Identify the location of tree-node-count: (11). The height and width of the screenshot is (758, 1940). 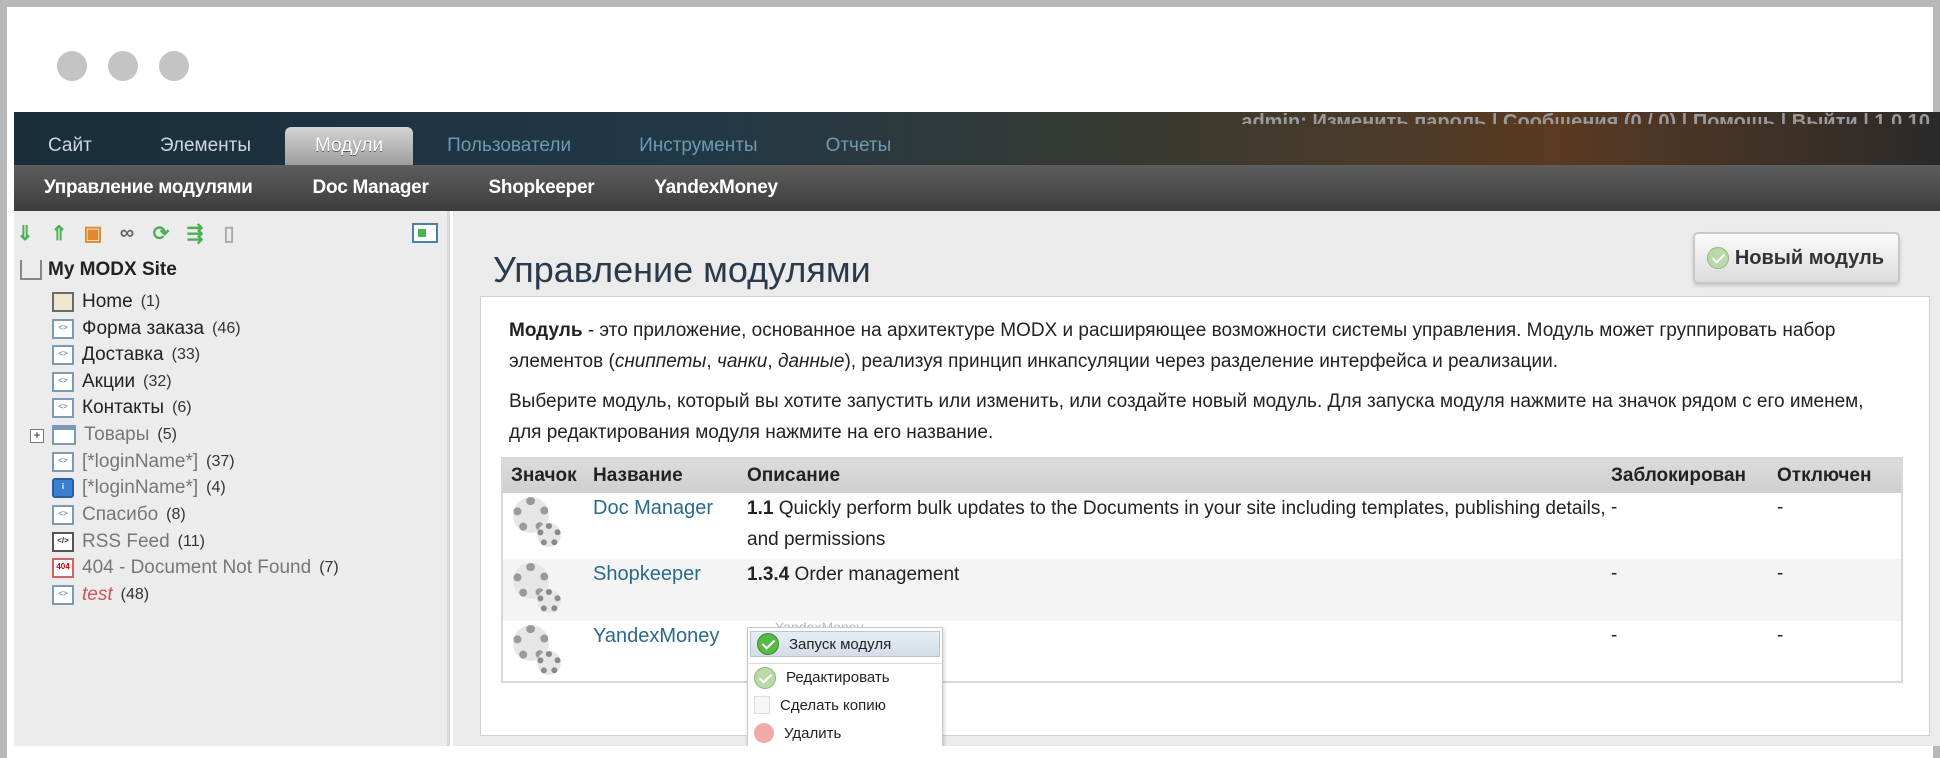
(191, 541).